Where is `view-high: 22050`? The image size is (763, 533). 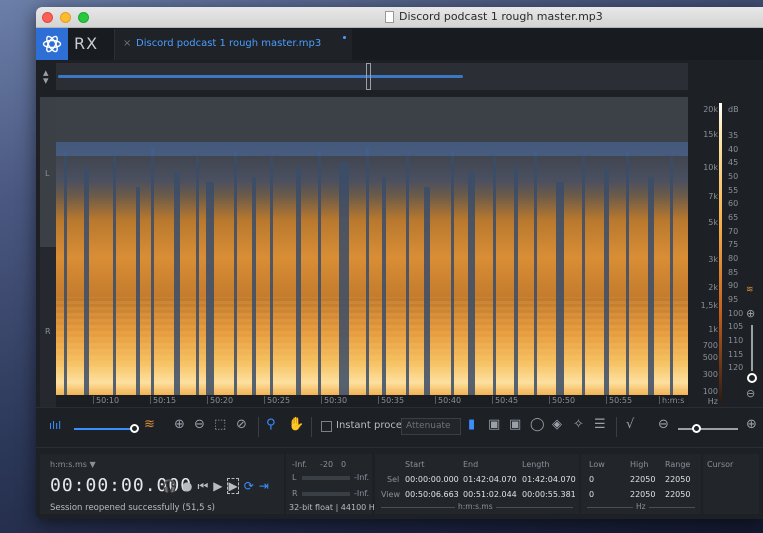 view-high: 22050 is located at coordinates (642, 494).